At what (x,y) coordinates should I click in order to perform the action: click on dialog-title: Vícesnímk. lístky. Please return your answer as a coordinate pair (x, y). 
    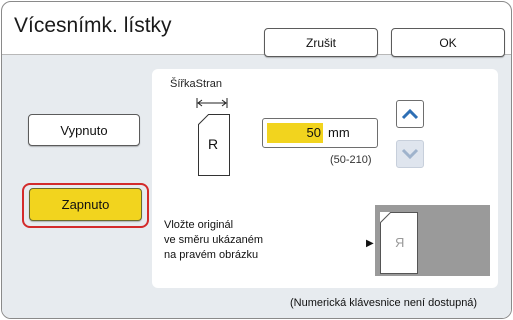
    Looking at the image, I should click on (93, 25).